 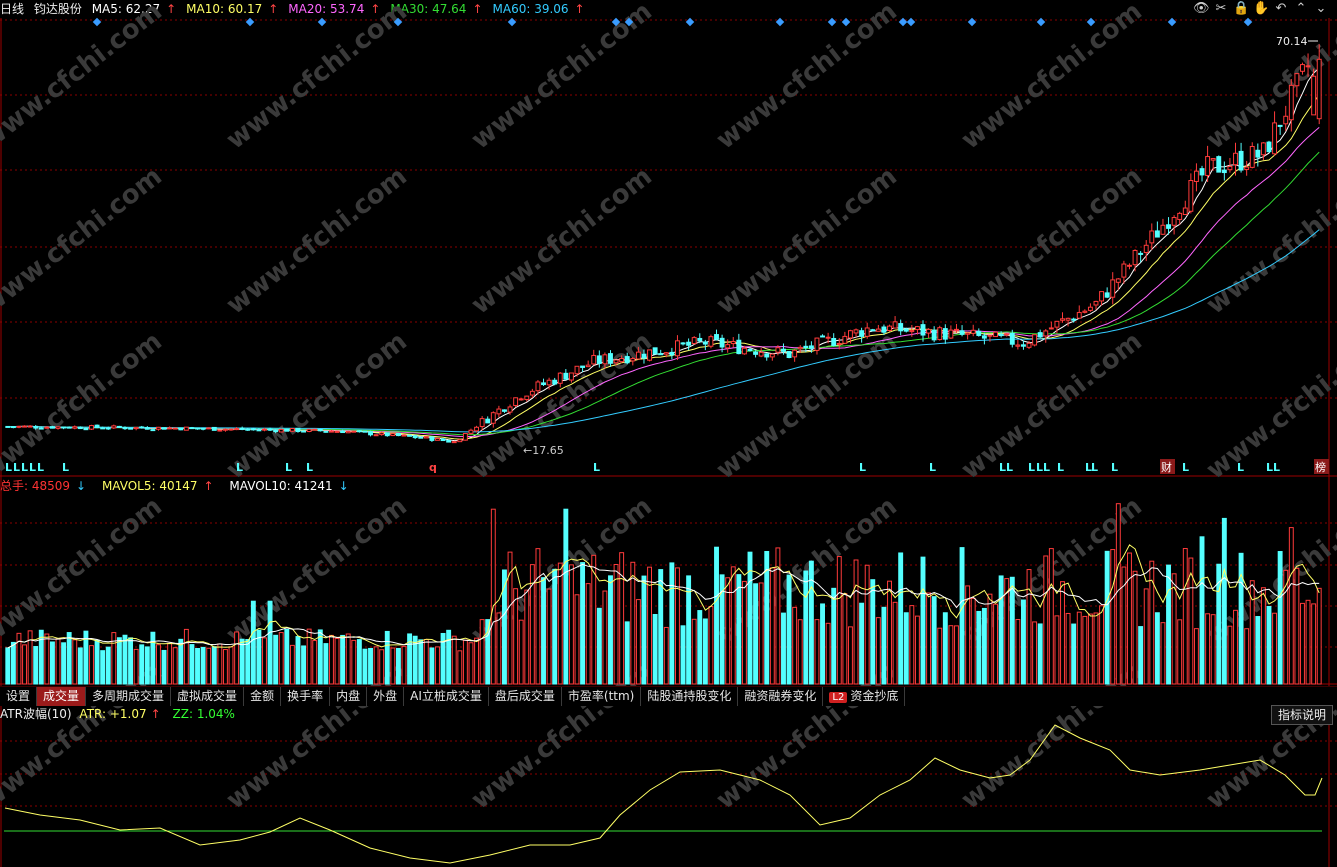 What do you see at coordinates (1301, 715) in the screenshot?
I see `indicator-explain-button: 指标说明` at bounding box center [1301, 715].